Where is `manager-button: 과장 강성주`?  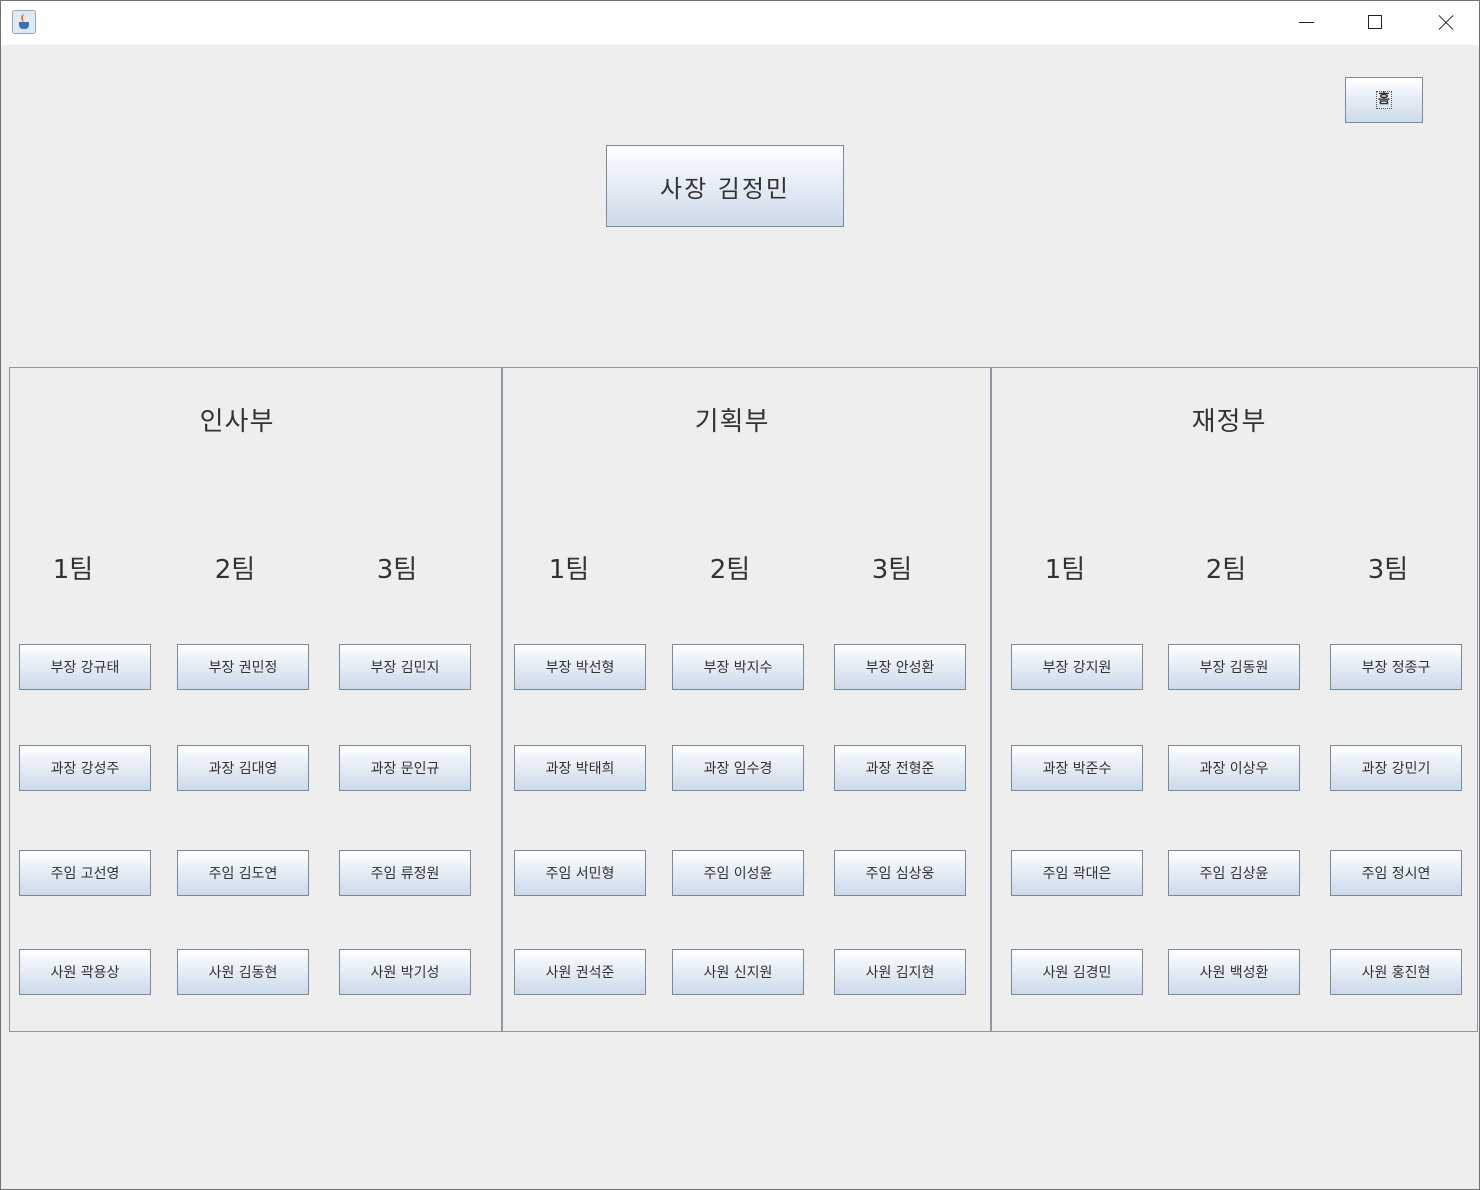
manager-button: 과장 강성주 is located at coordinates (85, 768).